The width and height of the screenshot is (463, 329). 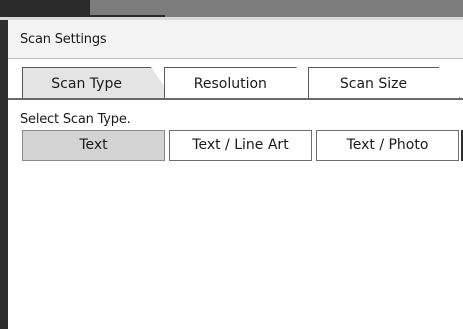 What do you see at coordinates (235, 39) in the screenshot?
I see `title-bar: Scan Settings` at bounding box center [235, 39].